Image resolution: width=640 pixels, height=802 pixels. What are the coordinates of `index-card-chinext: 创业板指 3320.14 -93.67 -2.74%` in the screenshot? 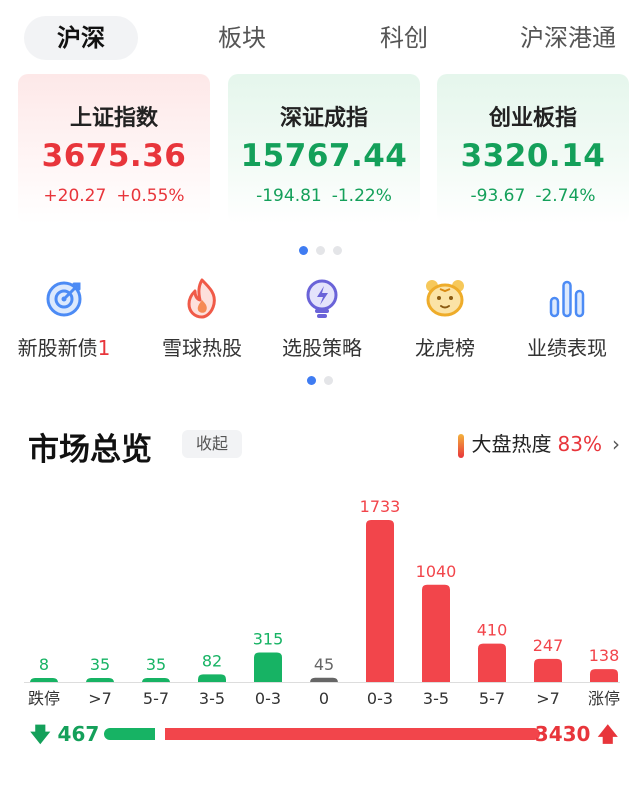 It's located at (533, 149).